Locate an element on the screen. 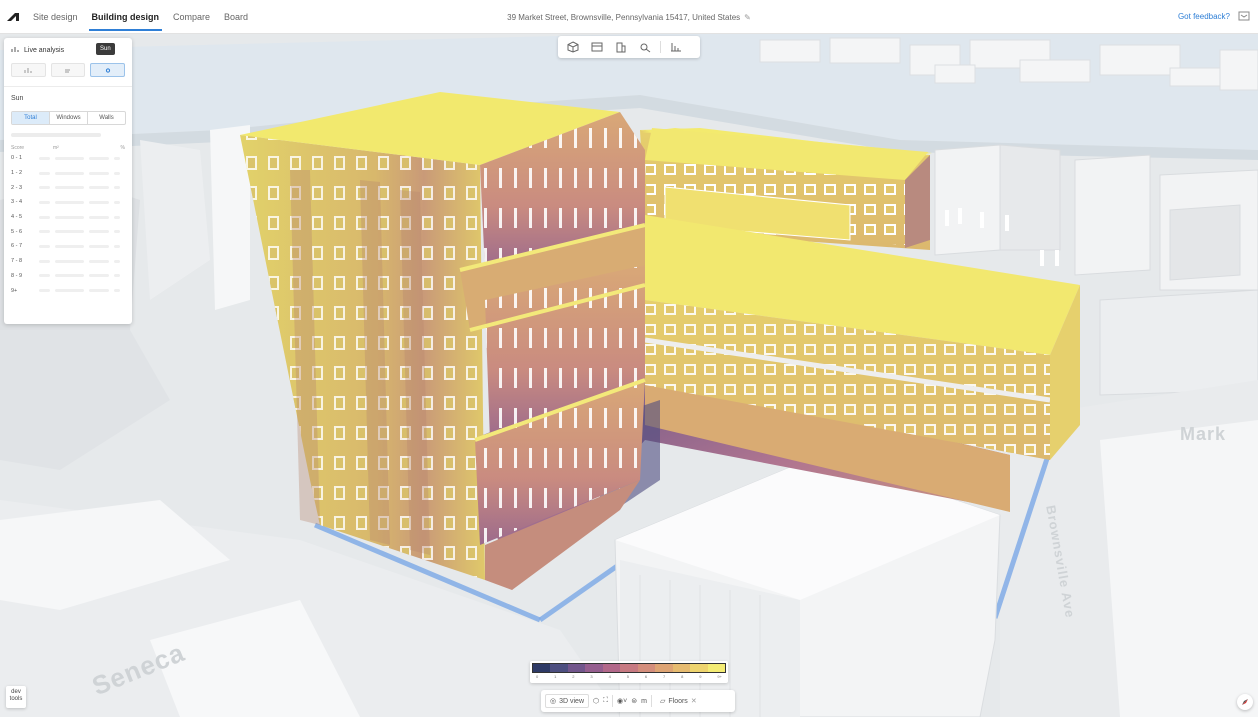 The width and height of the screenshot is (1258, 717). nav-building-design: Building design is located at coordinates (126, 17).